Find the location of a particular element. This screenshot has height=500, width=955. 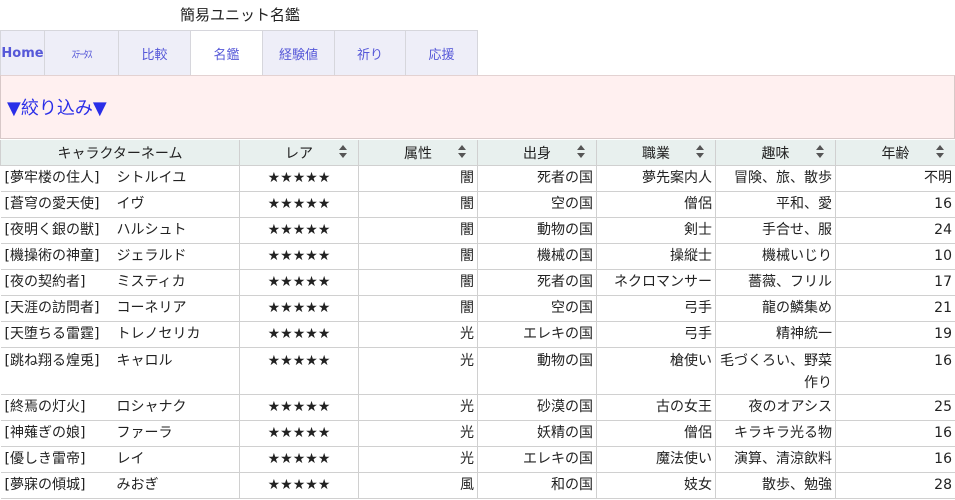

column-header-origin: 出身 is located at coordinates (537, 153).